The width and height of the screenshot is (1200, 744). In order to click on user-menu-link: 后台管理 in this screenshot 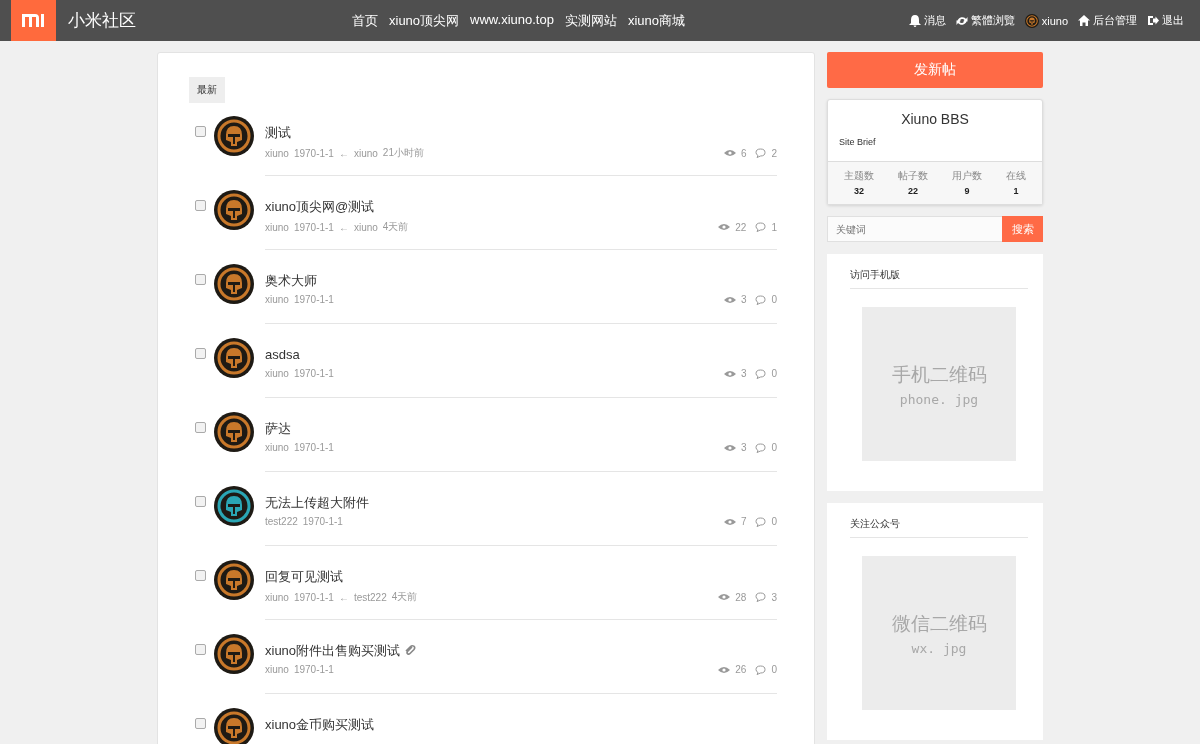, I will do `click(1107, 20)`.